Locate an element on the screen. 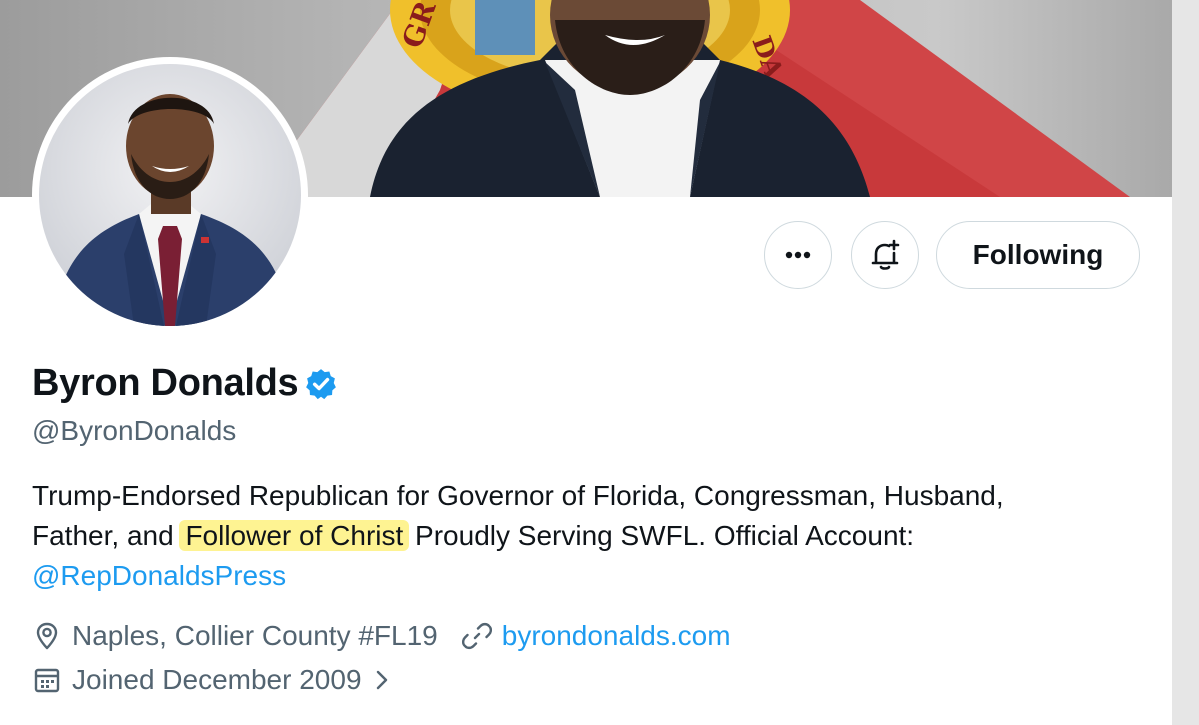  user-handle: @ByronDonalds is located at coordinates (134, 430).